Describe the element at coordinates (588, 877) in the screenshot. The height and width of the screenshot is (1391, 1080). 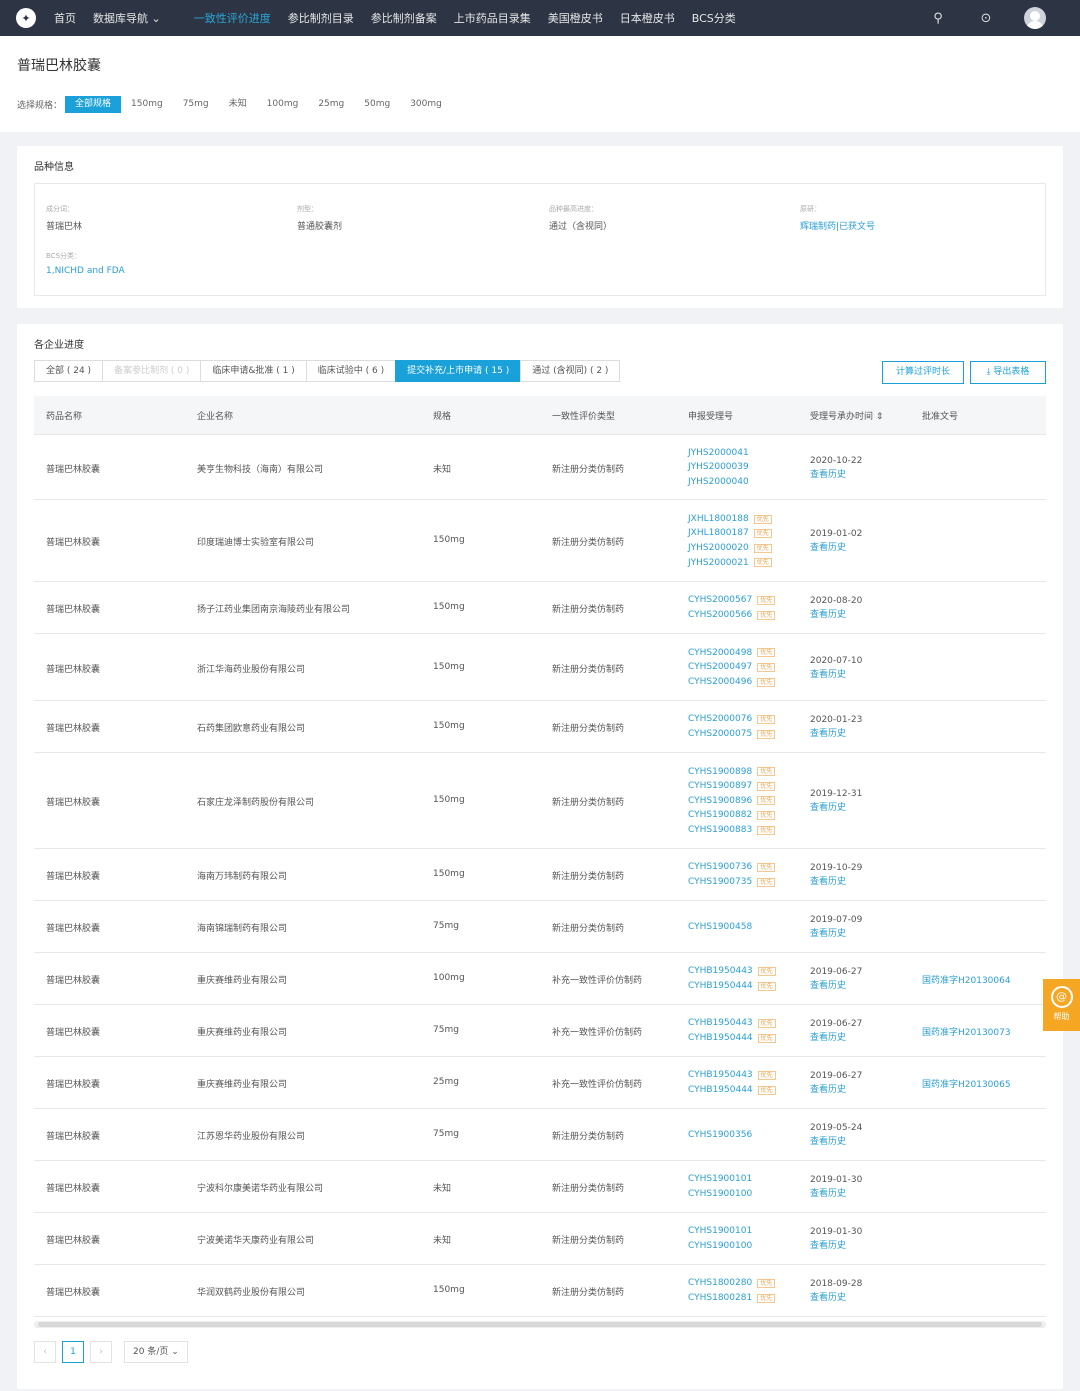
I see `cell-type: 新注册分类仿制药` at that location.